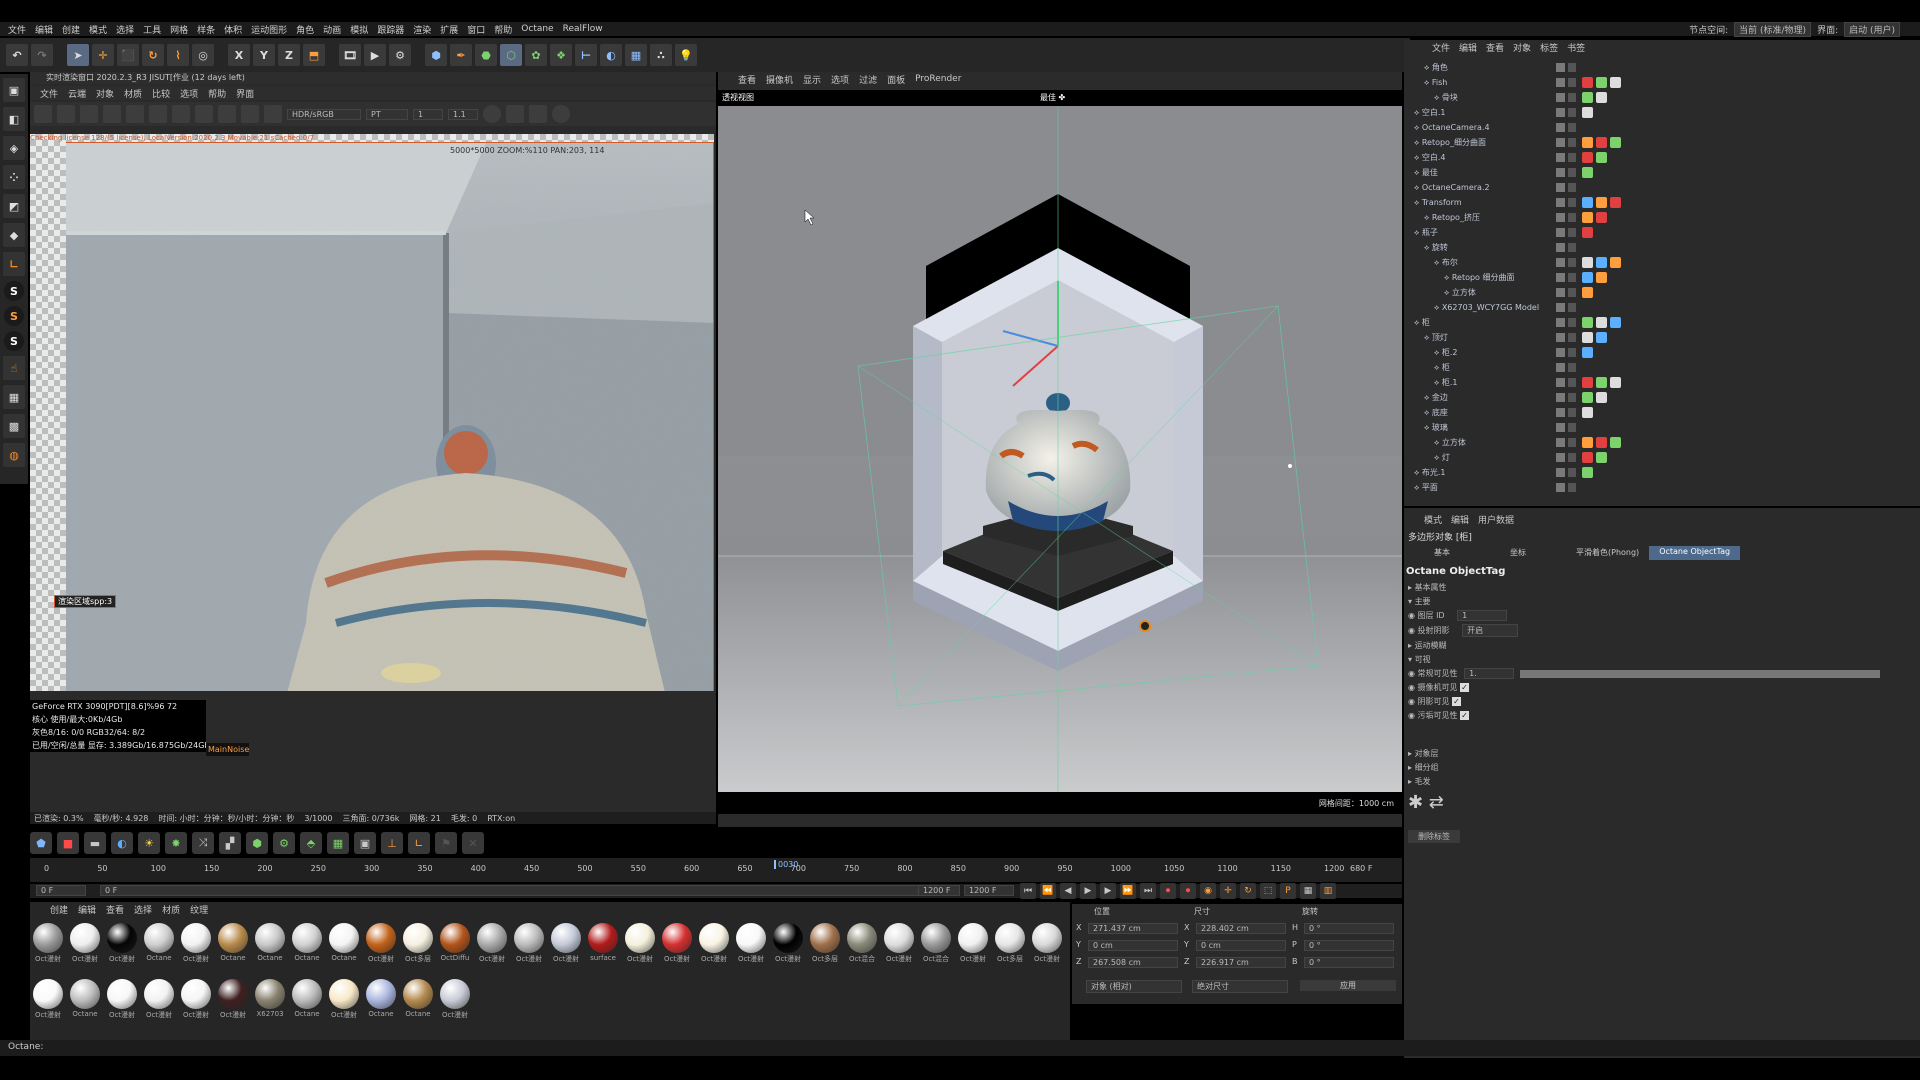  What do you see at coordinates (14, 148) in the screenshot?
I see `texture-mode-icon: ◈` at bounding box center [14, 148].